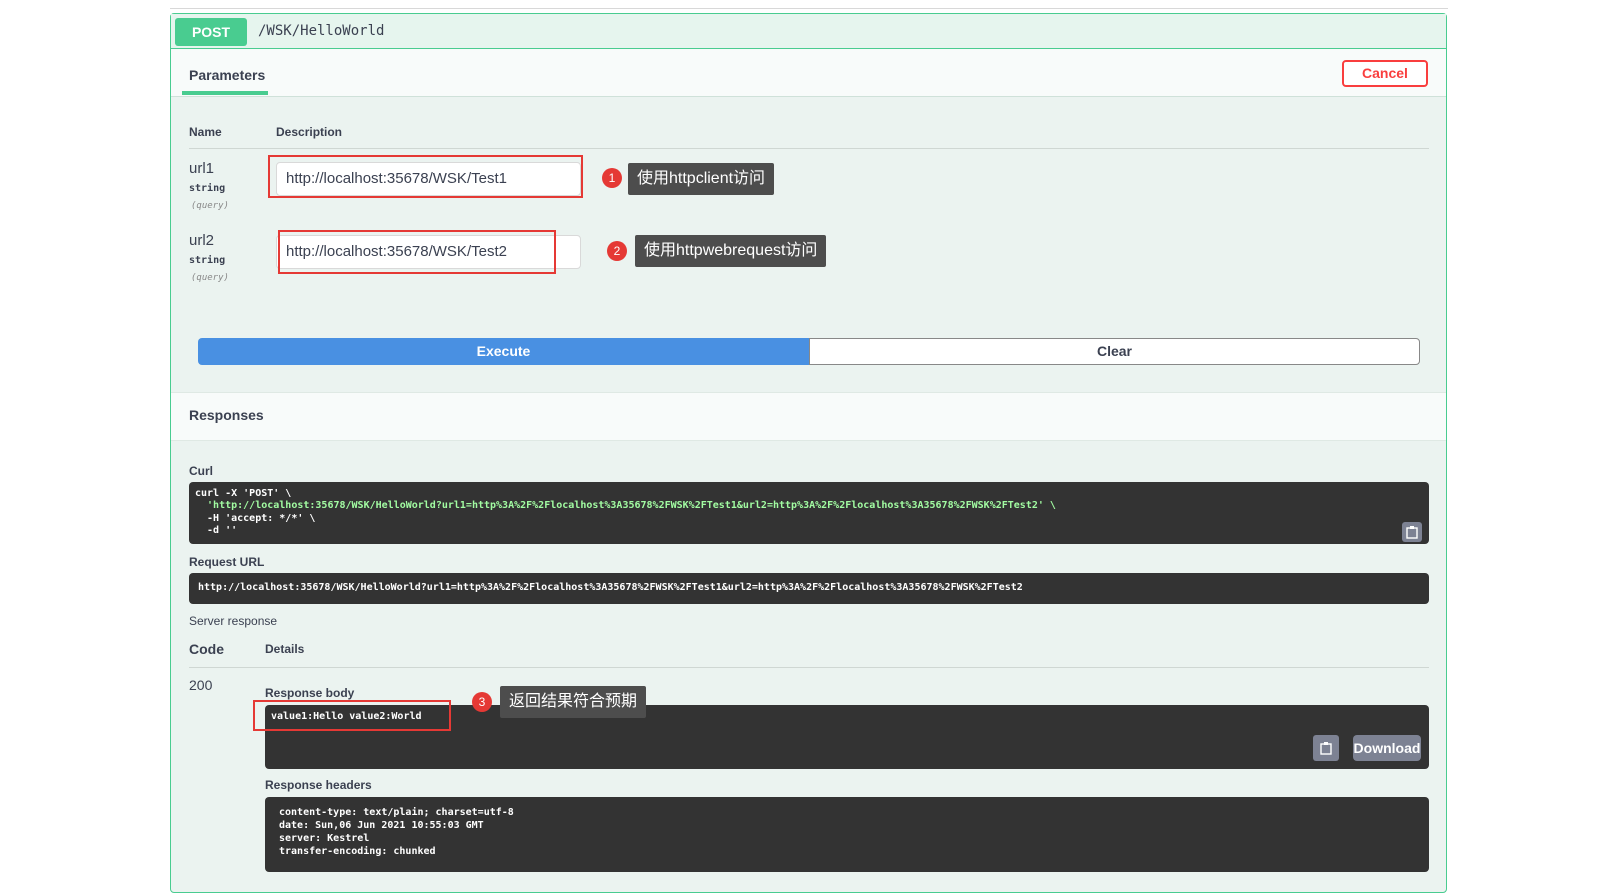  What do you see at coordinates (206, 649) in the screenshot?
I see `code-column-header: Code` at bounding box center [206, 649].